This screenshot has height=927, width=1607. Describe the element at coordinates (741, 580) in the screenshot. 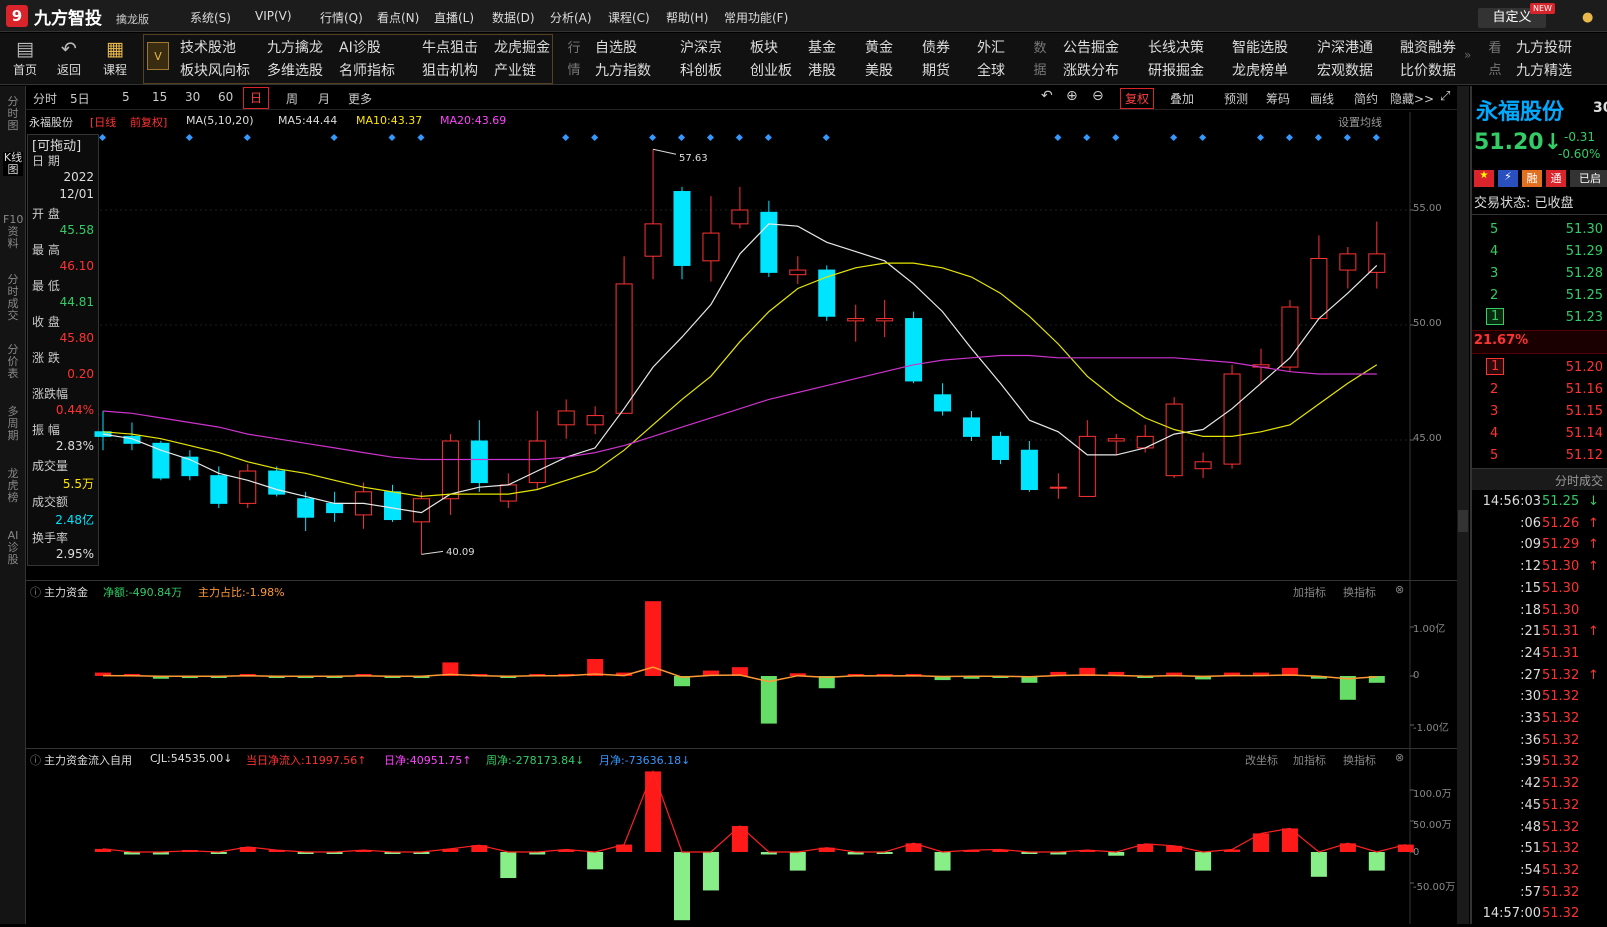

I see `panel1-divider` at that location.